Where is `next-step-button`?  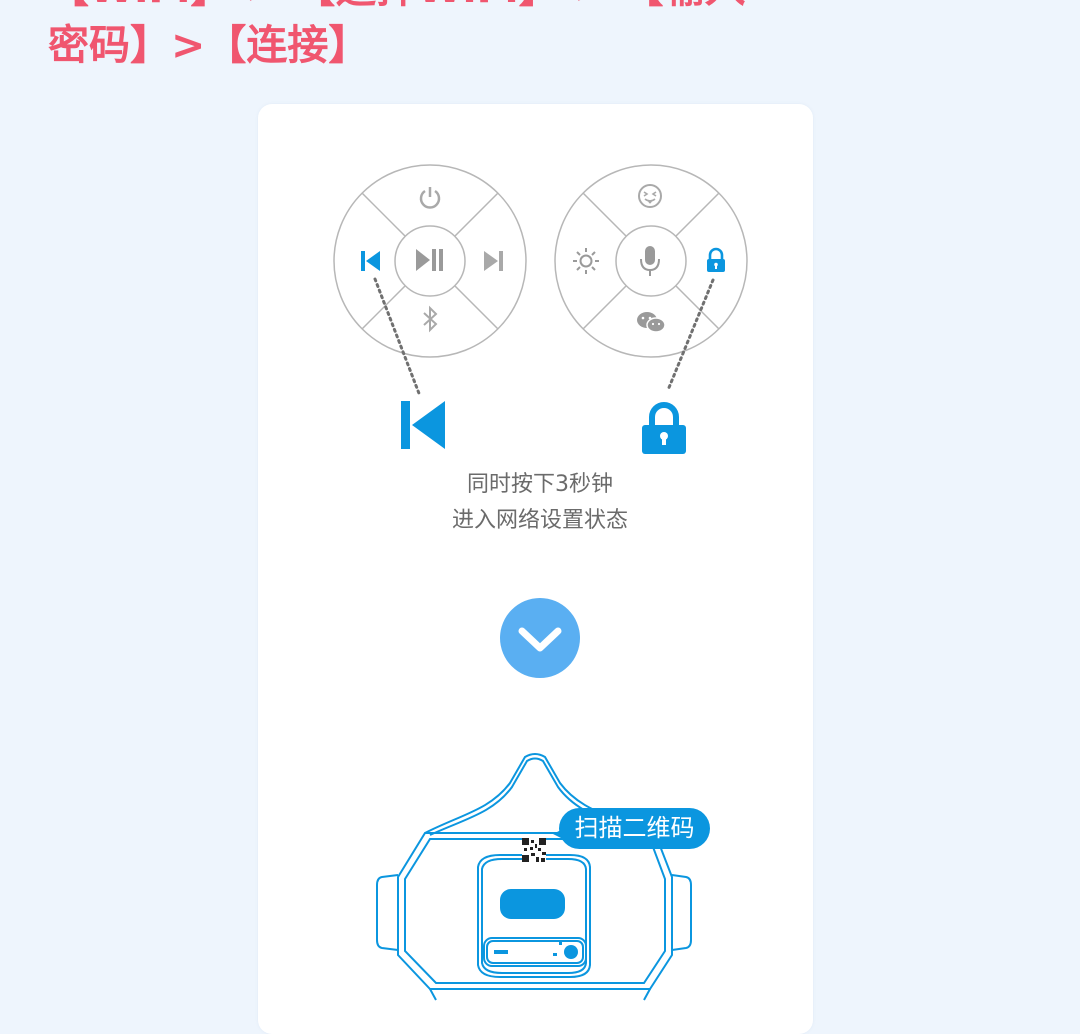
next-step-button is located at coordinates (540, 638).